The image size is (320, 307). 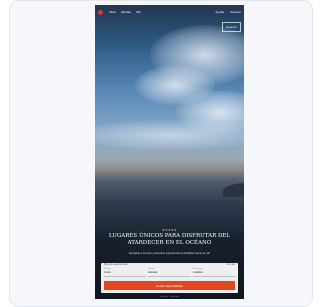 What do you see at coordinates (153, 272) in the screenshot?
I see `field-value: Entrada` at bounding box center [153, 272].